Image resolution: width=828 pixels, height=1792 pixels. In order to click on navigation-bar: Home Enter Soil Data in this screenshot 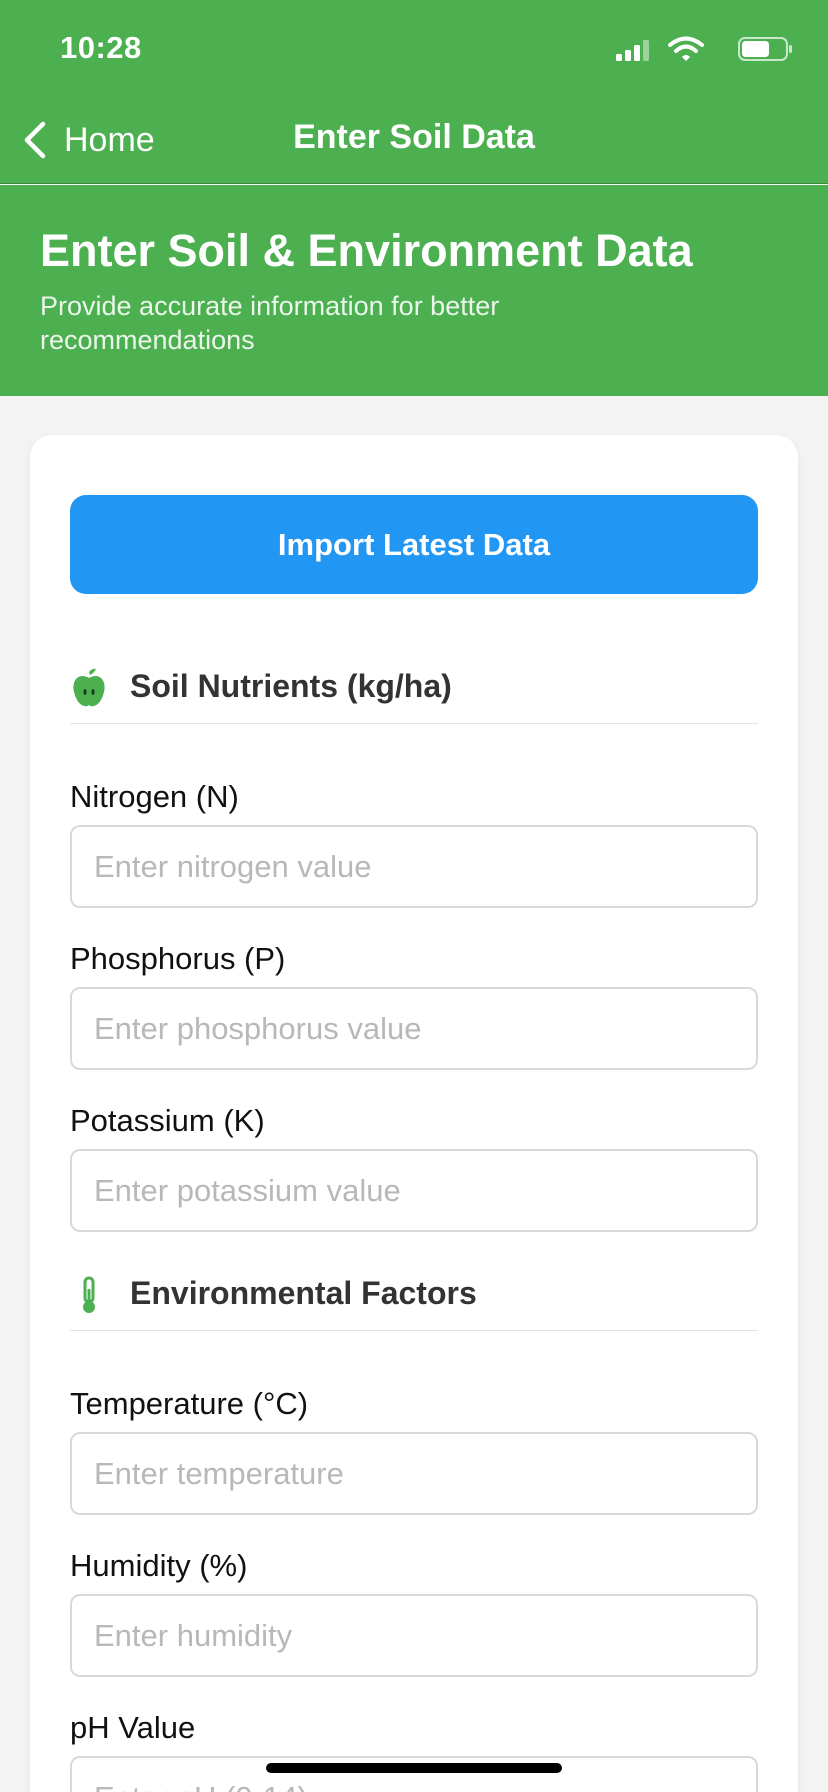, I will do `click(414, 140)`.